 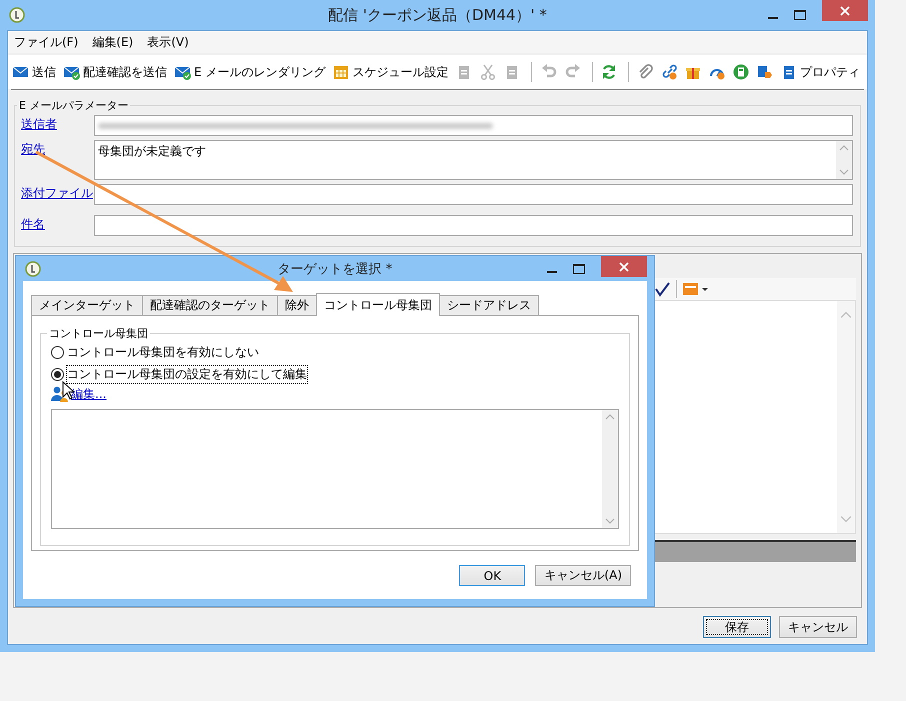 What do you see at coordinates (669, 72) in the screenshot?
I see `link-icon` at bounding box center [669, 72].